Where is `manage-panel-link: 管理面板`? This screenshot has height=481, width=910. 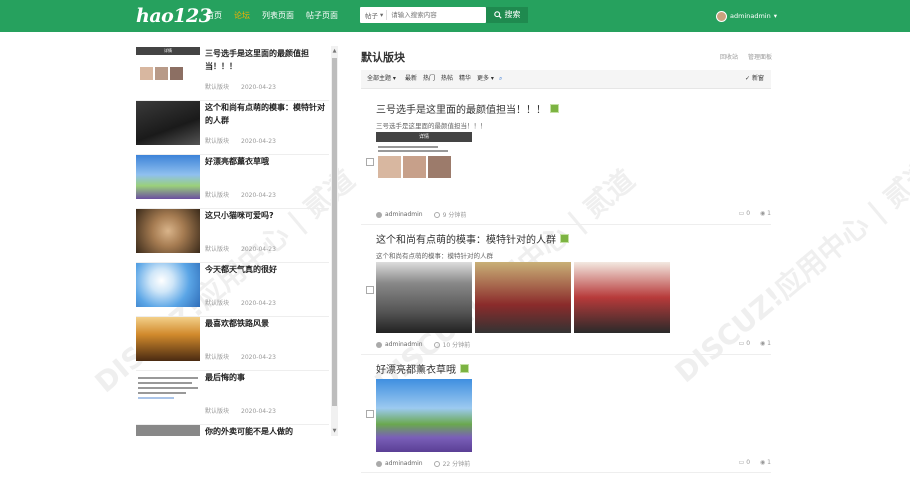
manage-panel-link: 管理面板 is located at coordinates (760, 57).